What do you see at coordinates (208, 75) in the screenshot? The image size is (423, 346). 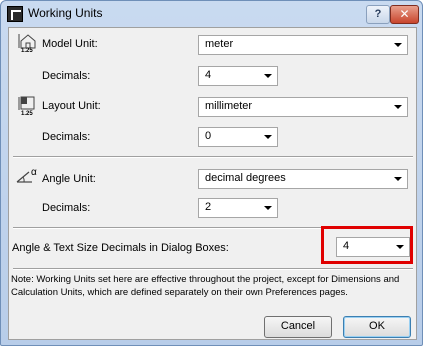 I see `model-decimals-value: 4` at bounding box center [208, 75].